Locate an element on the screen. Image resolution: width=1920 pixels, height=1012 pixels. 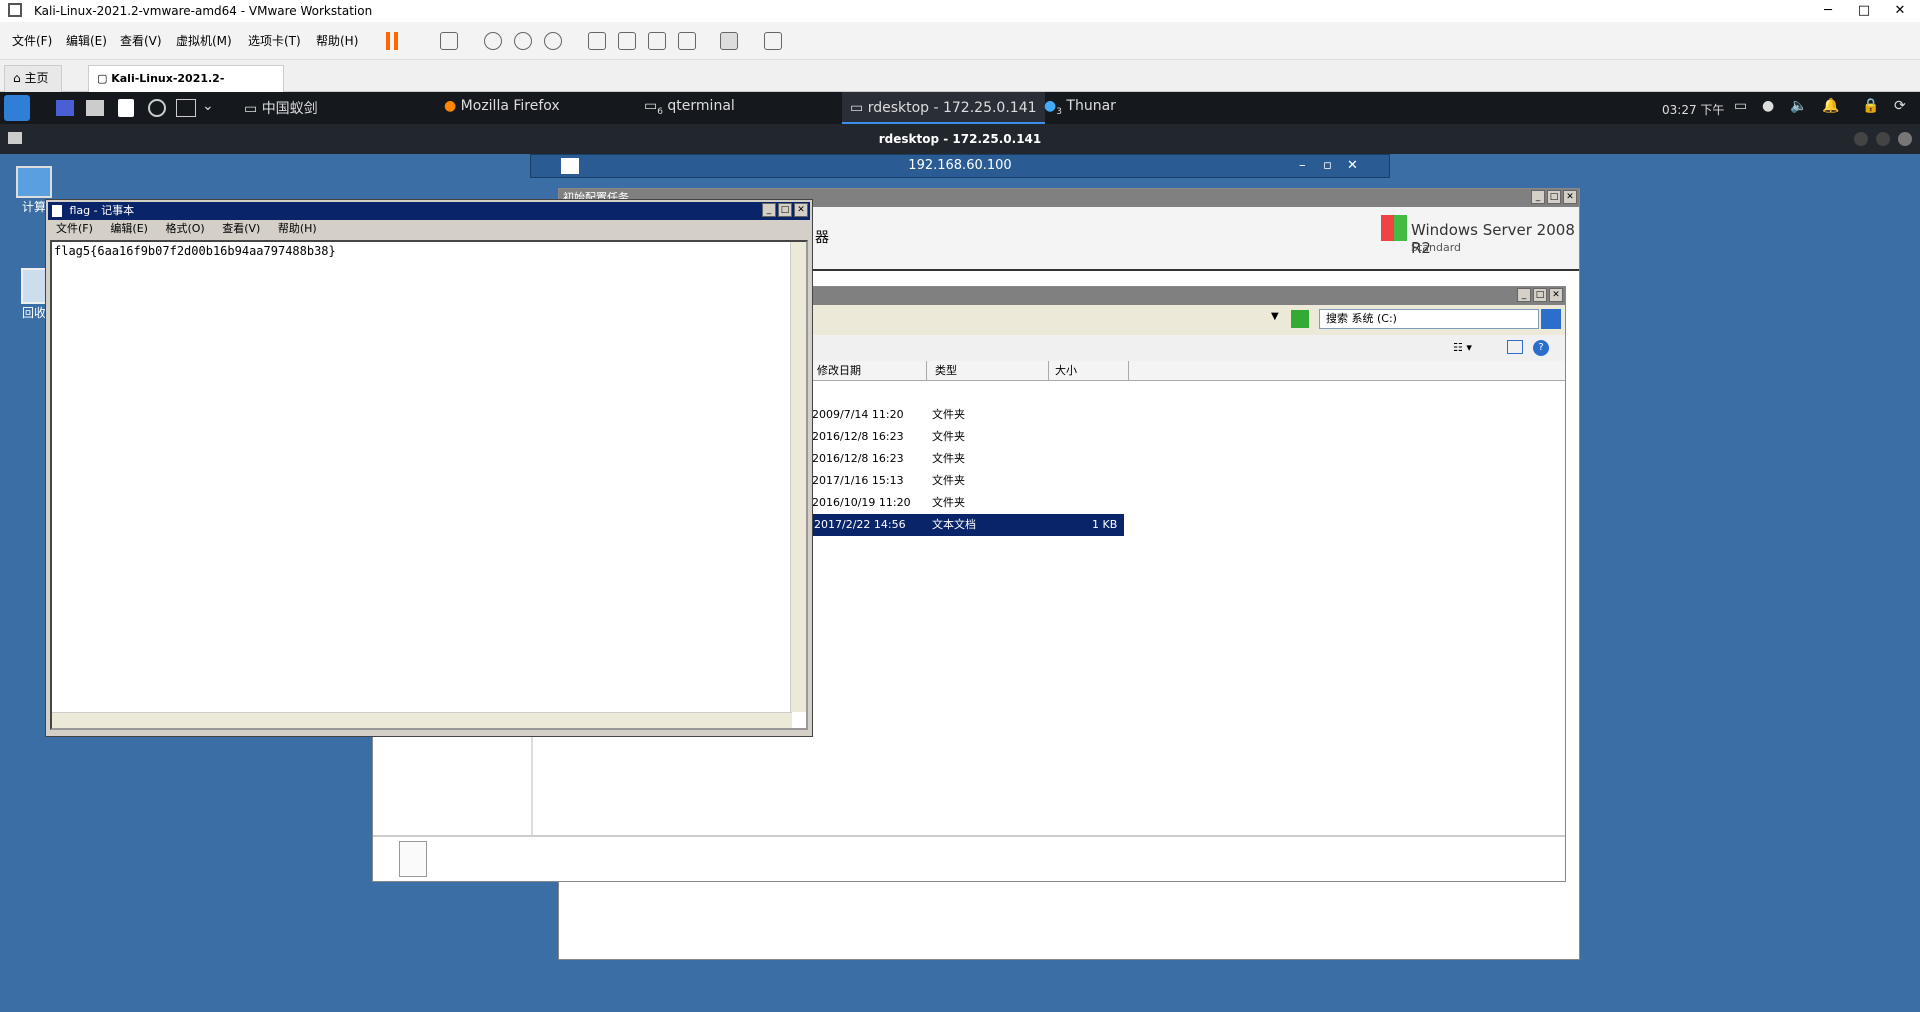
recycle-bin-icon is located at coordinates (34, 286).